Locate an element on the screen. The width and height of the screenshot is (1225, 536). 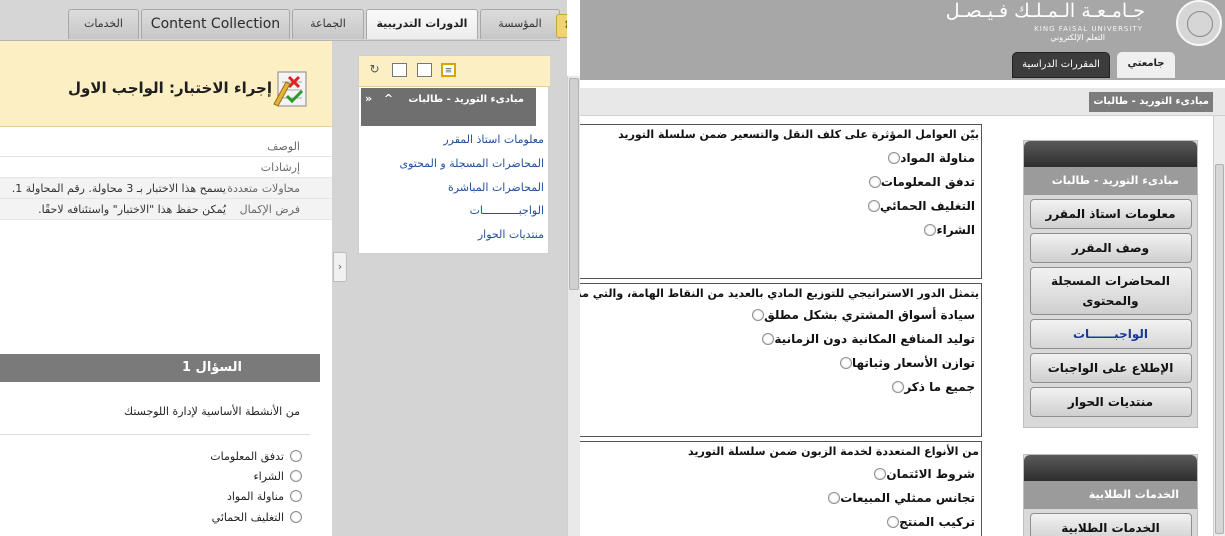
answer-option: تجانس ممثلي المبيعات is located at coordinates (899, 498).